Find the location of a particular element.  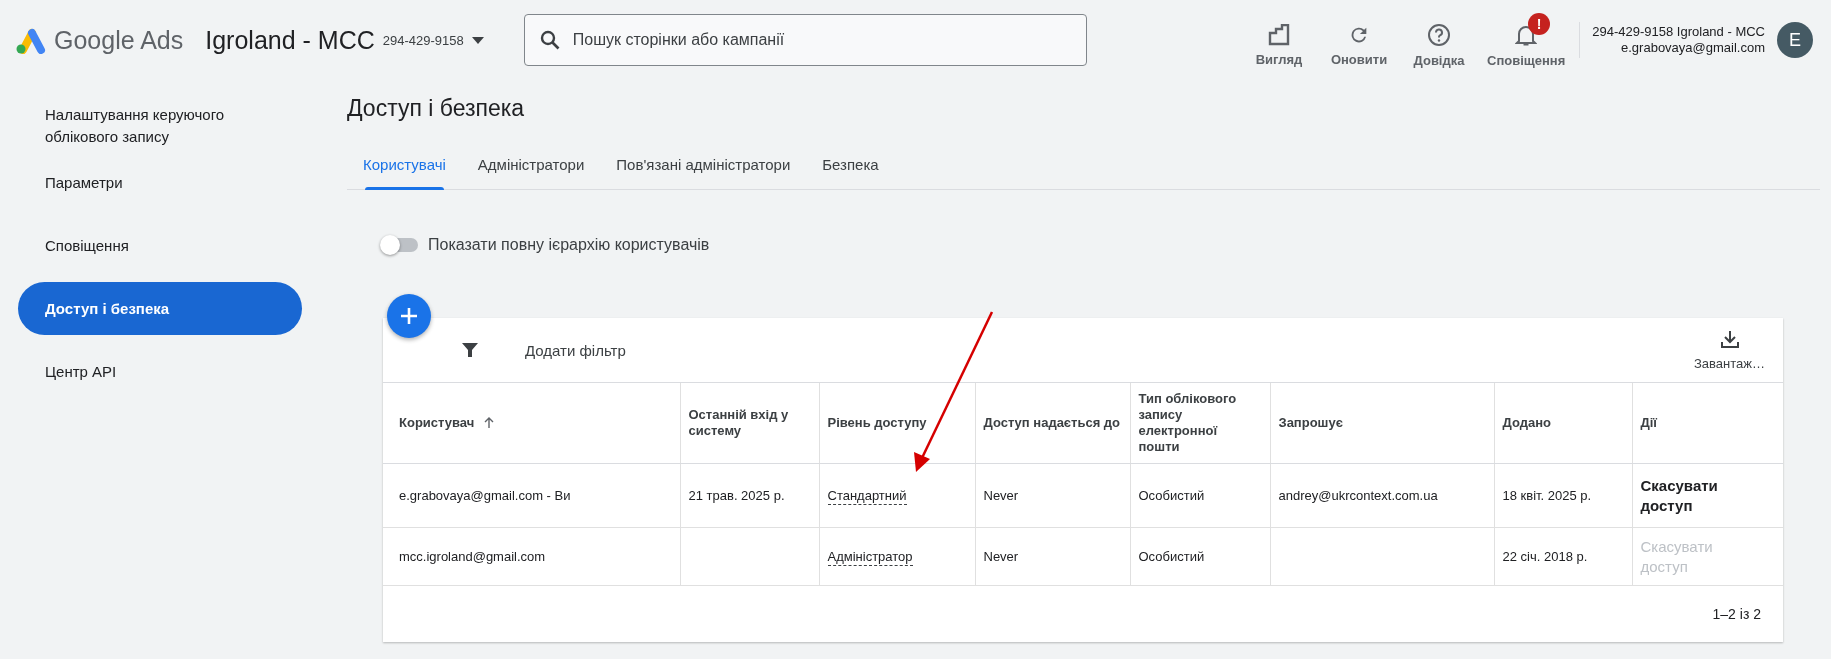

column-header: Останній вхід у систему is located at coordinates (749, 423).